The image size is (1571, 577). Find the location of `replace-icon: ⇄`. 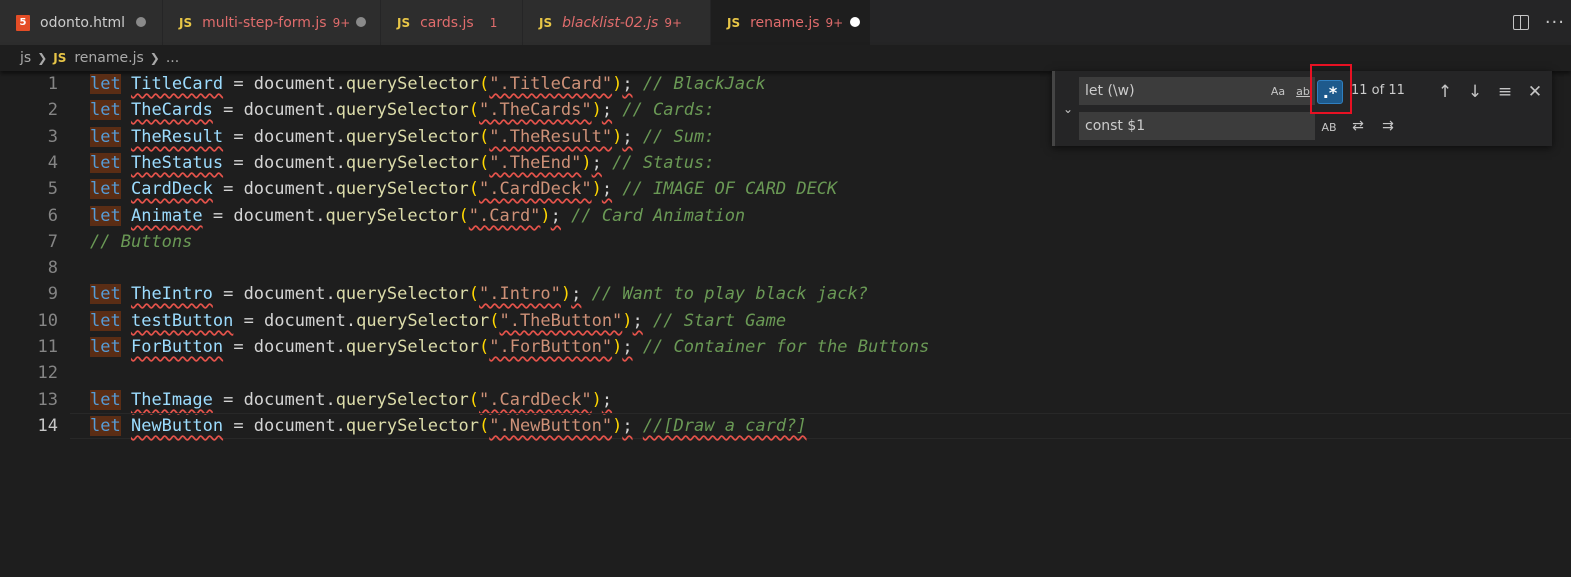

replace-icon: ⇄ is located at coordinates (1358, 126).